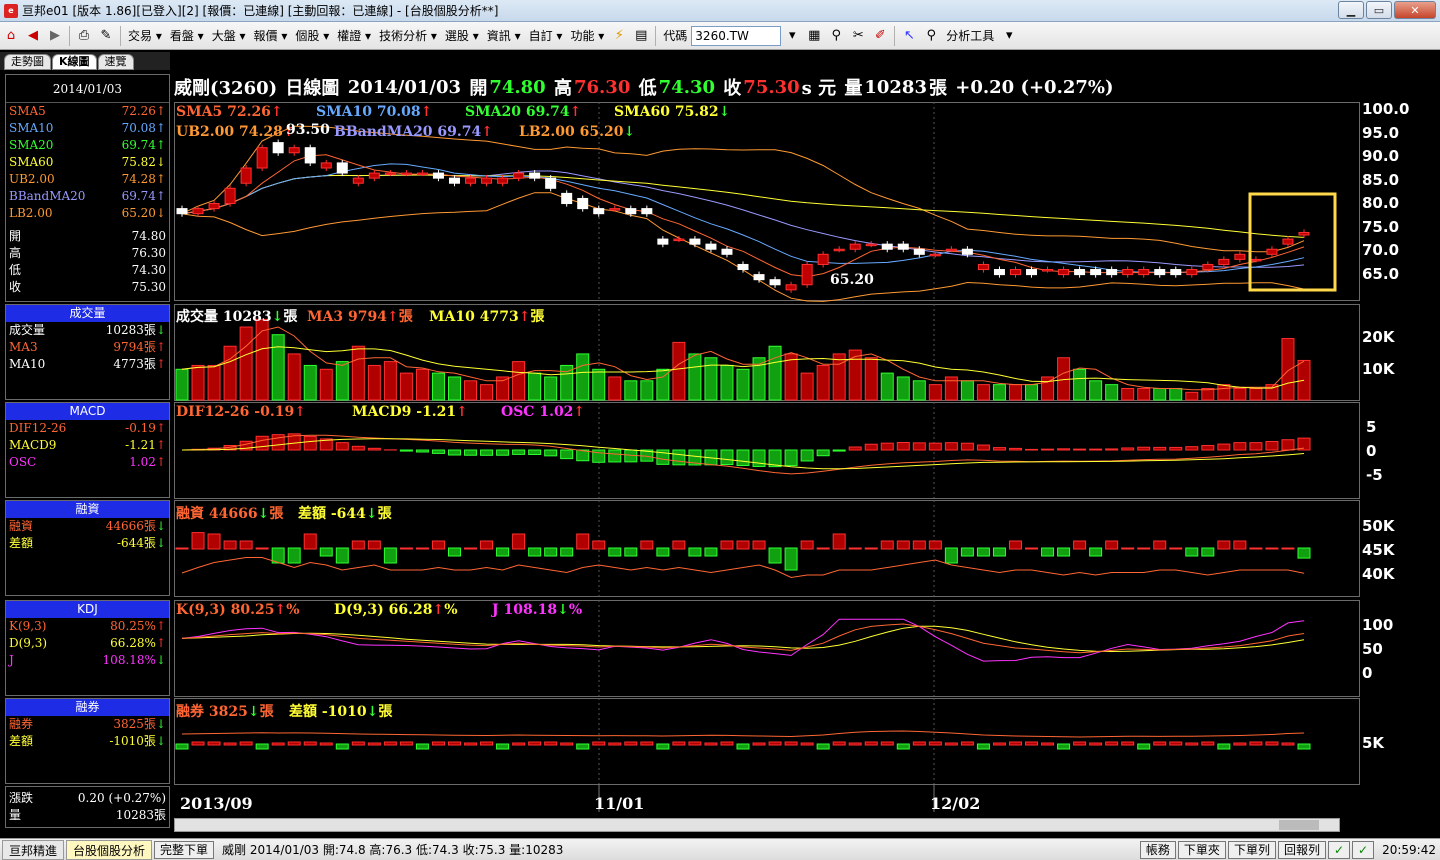  I want to click on print-icon: ⎙, so click(84, 36).